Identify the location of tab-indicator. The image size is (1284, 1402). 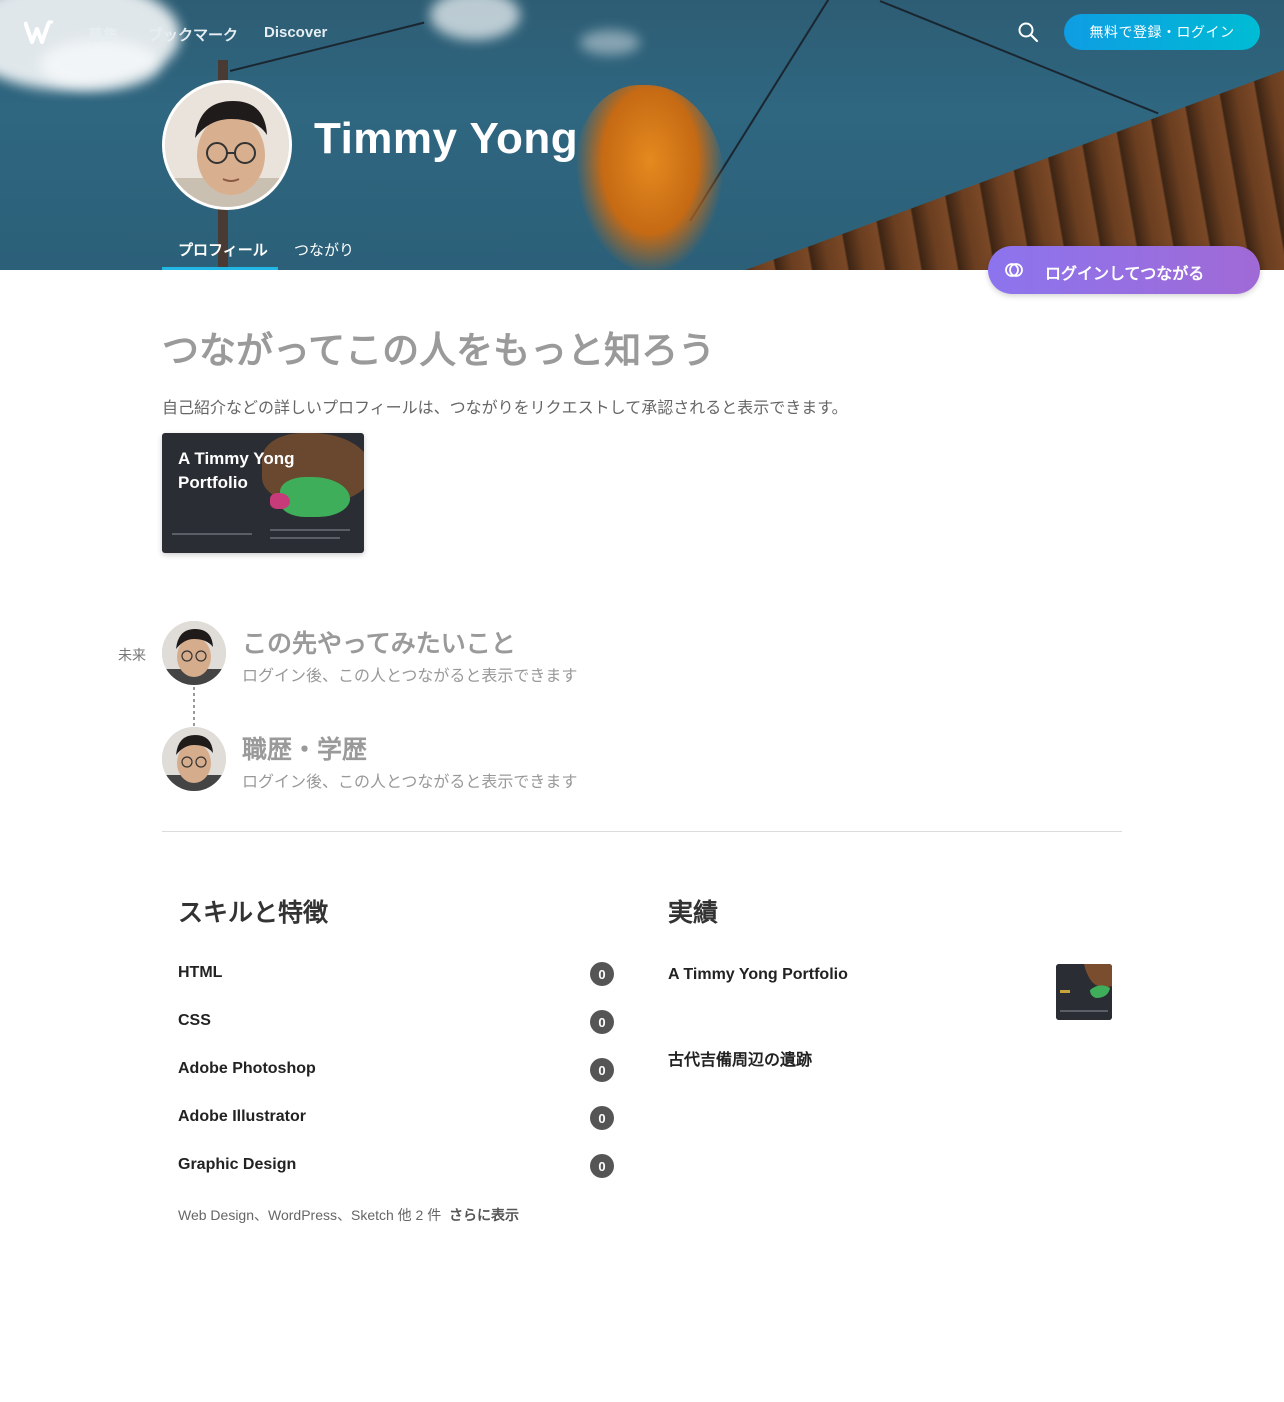
(220, 268).